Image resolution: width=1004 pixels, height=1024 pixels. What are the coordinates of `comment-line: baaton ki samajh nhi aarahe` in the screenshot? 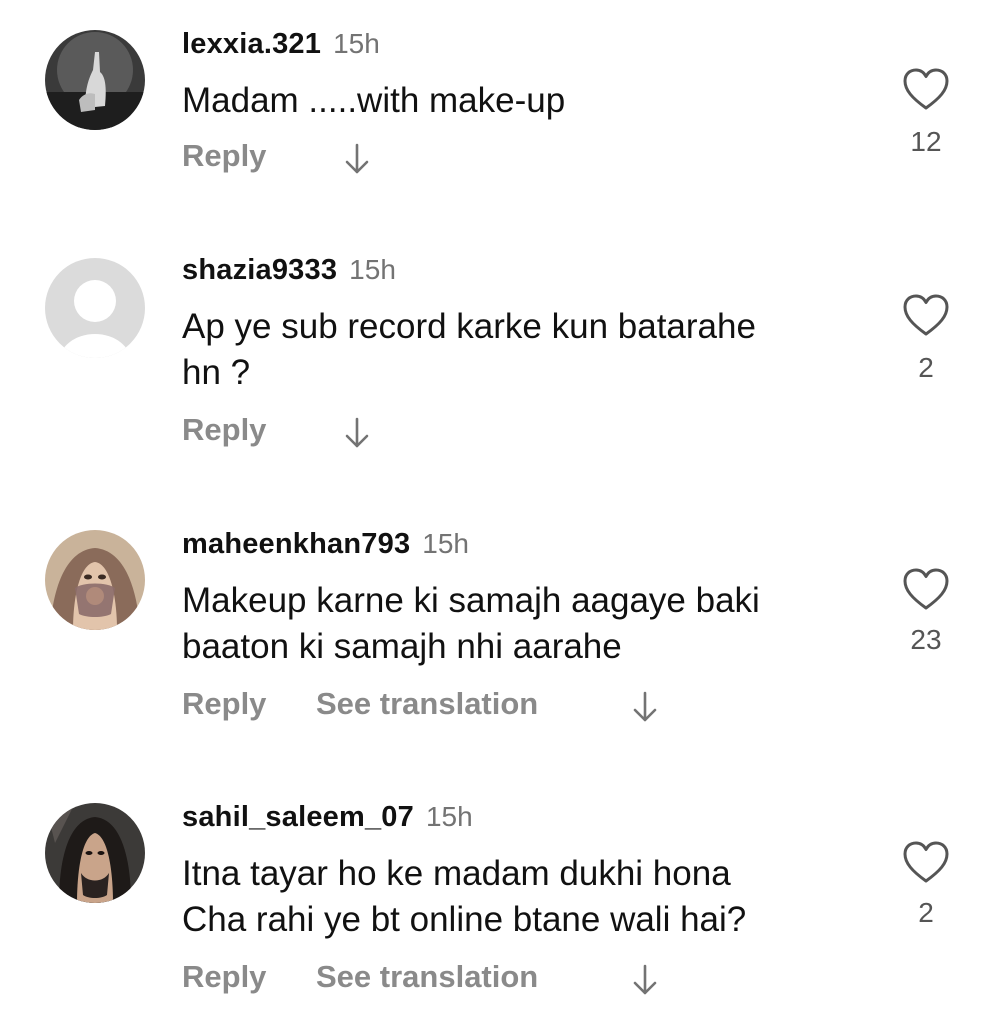 It's located at (402, 646).